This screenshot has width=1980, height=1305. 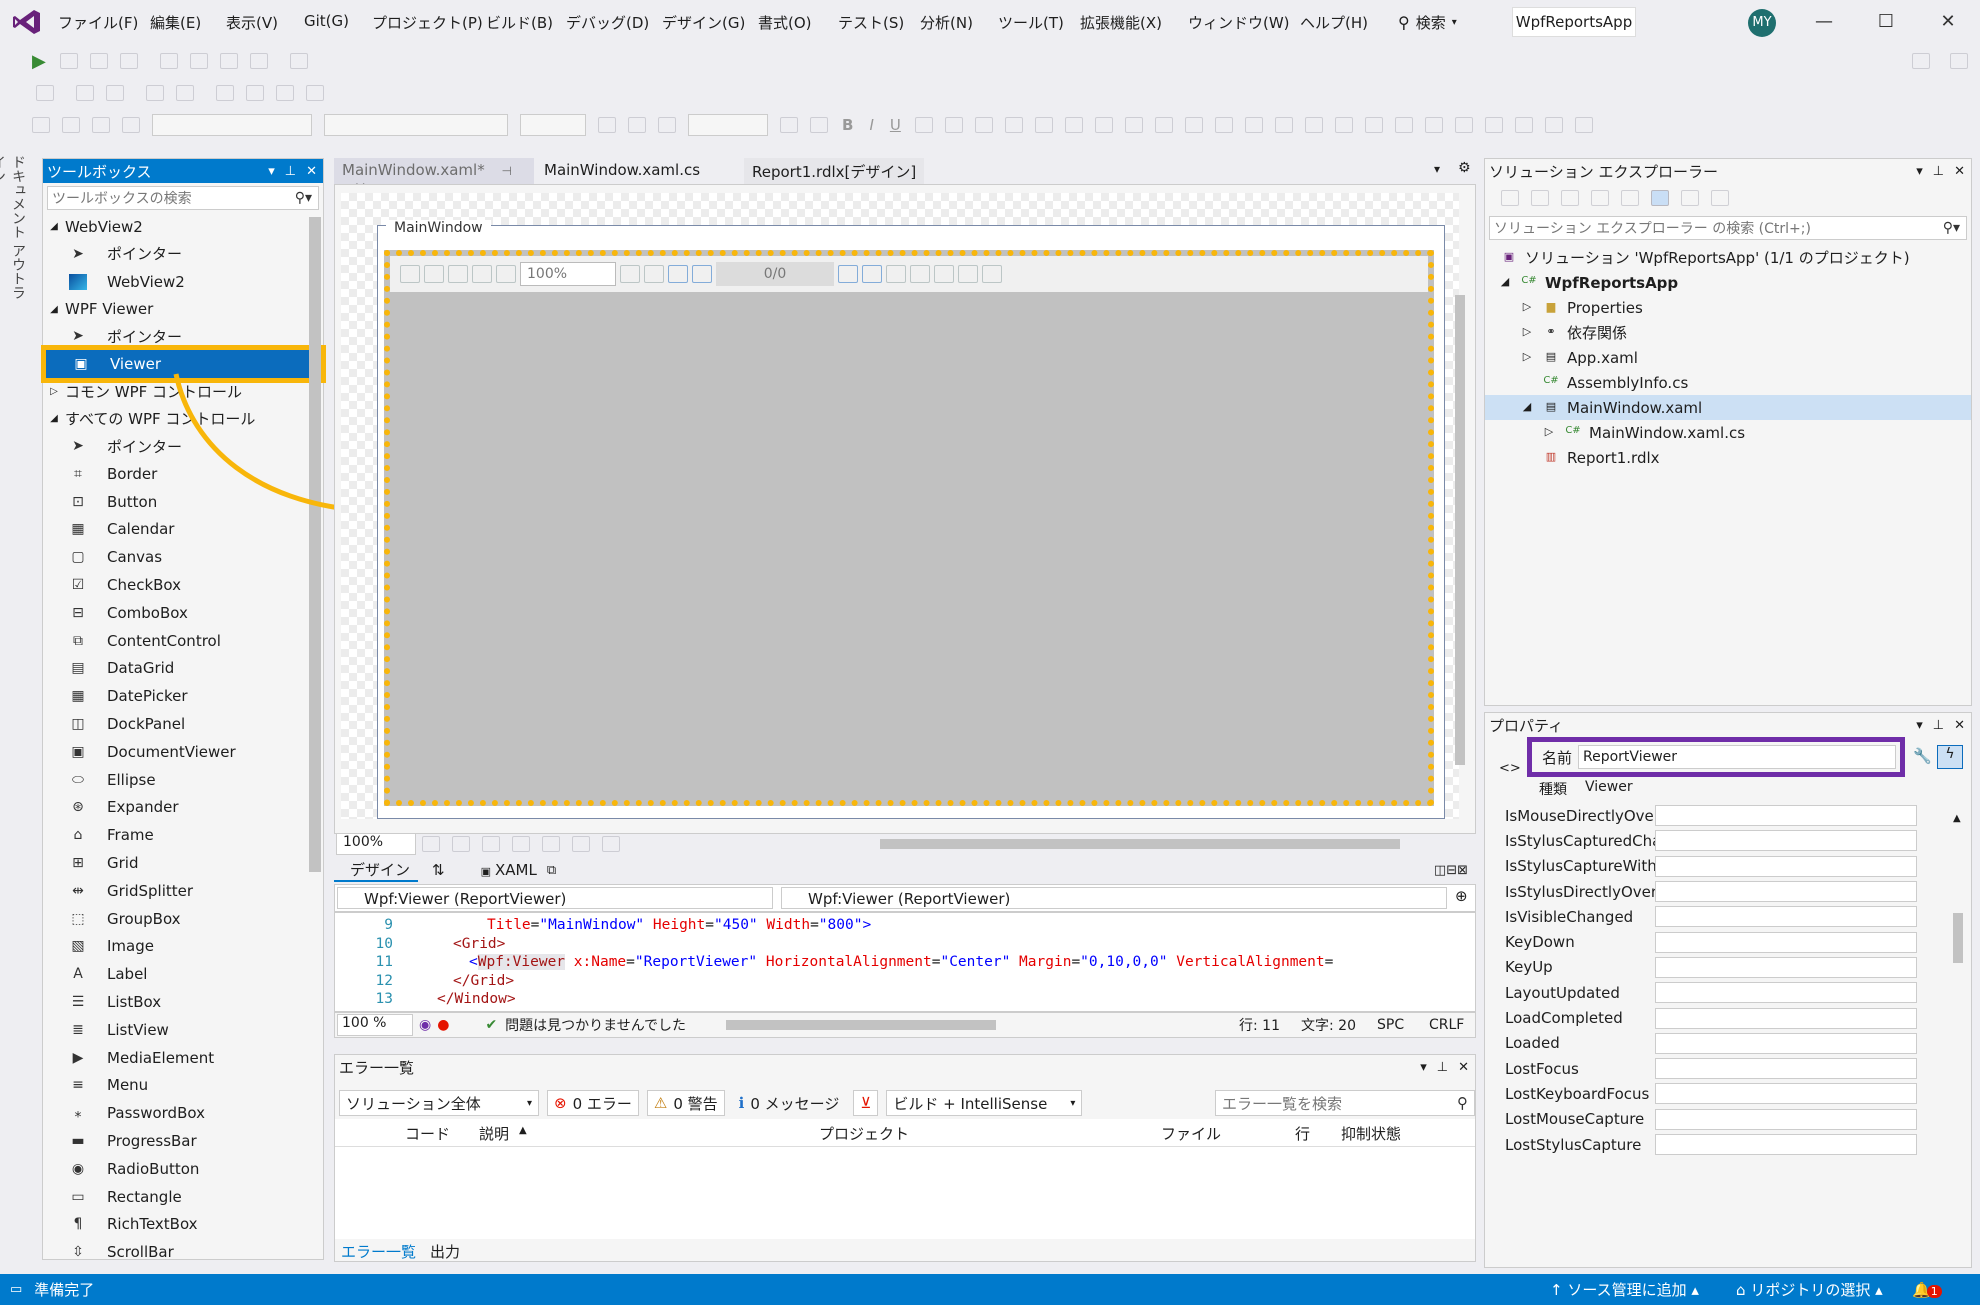 What do you see at coordinates (183, 613) in the screenshot?
I see `toolbox-item-combobox: ⊟ ComboBox` at bounding box center [183, 613].